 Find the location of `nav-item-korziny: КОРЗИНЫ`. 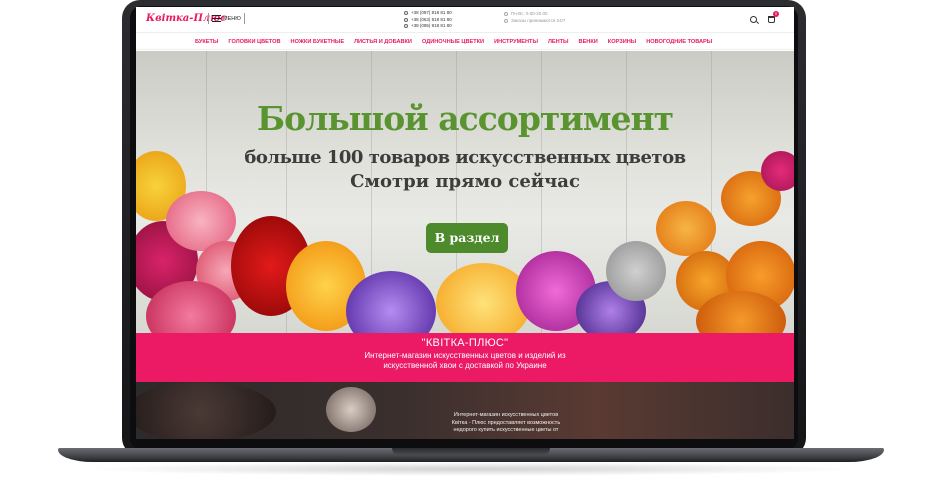

nav-item-korziny: КОРЗИНЫ is located at coordinates (622, 42).